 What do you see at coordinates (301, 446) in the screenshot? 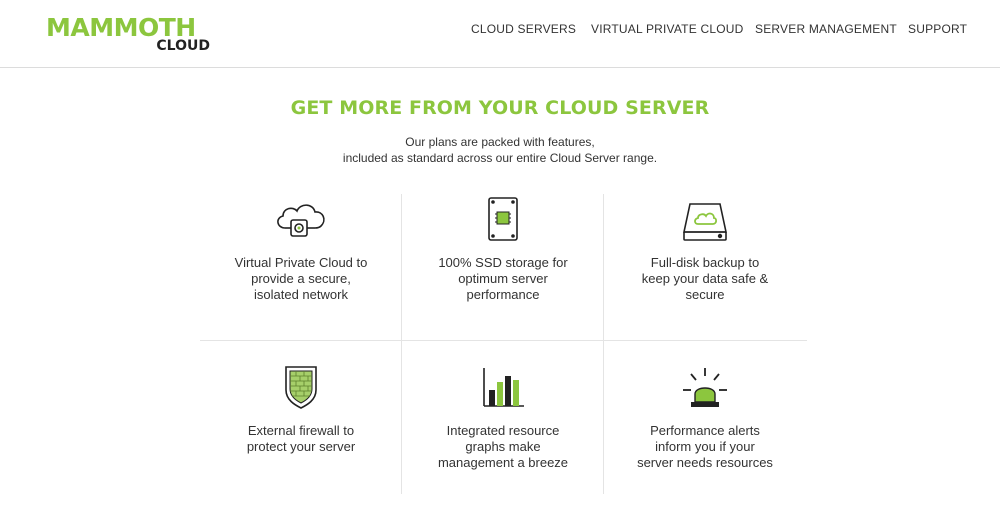
I see `feature-line: protect your server` at bounding box center [301, 446].